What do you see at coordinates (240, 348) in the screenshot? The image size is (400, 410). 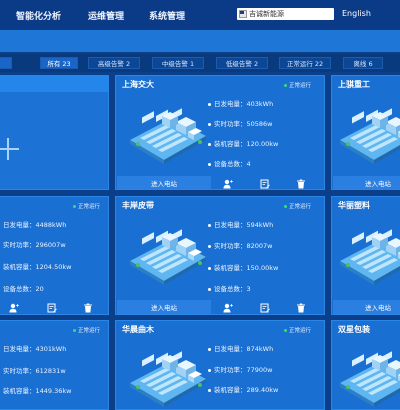 I see `daily-generation: 日发电量：874kWh` at bounding box center [240, 348].